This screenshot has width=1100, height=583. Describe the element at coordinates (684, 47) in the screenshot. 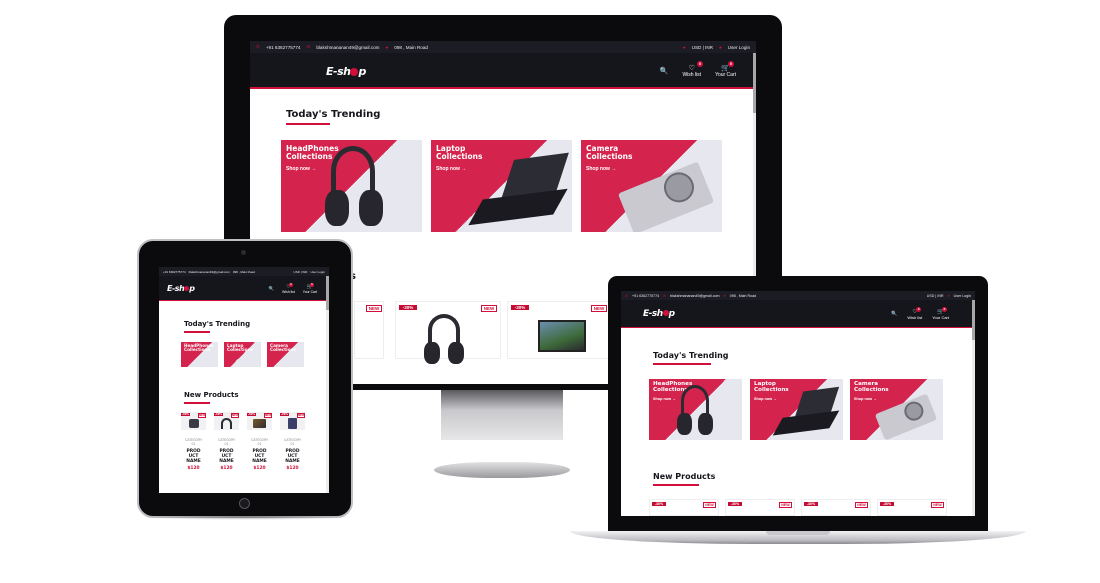

I see `currency-icon: ●` at that location.